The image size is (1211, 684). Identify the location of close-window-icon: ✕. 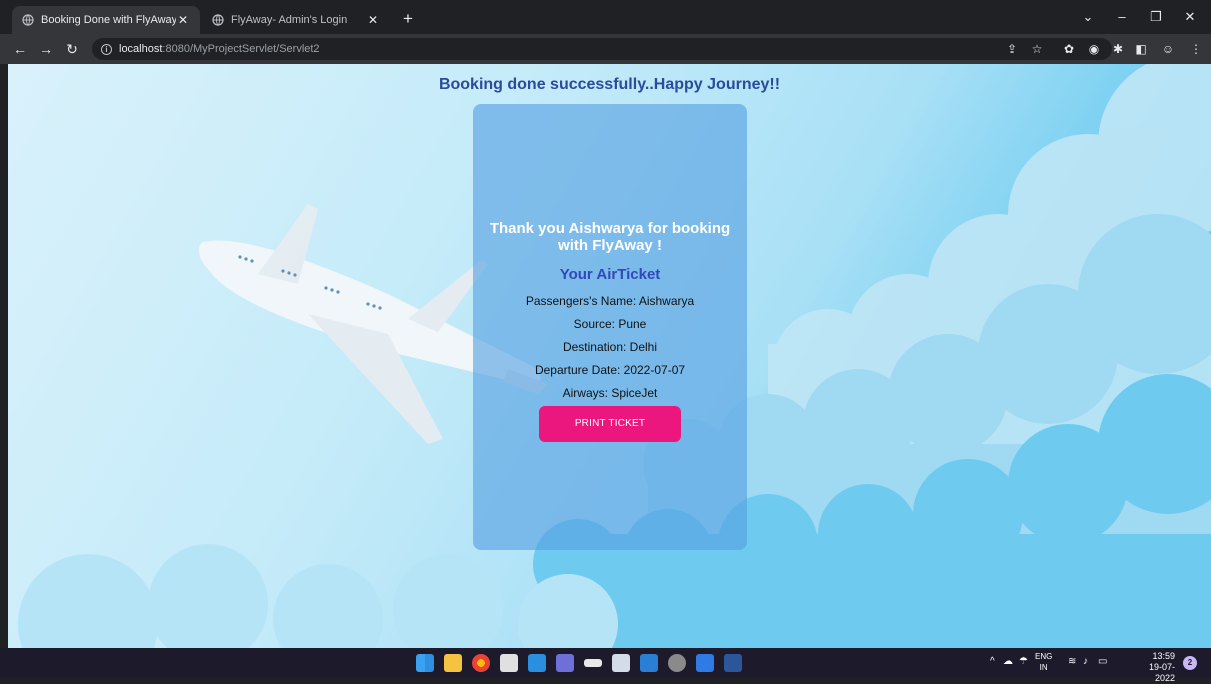
(1190, 17).